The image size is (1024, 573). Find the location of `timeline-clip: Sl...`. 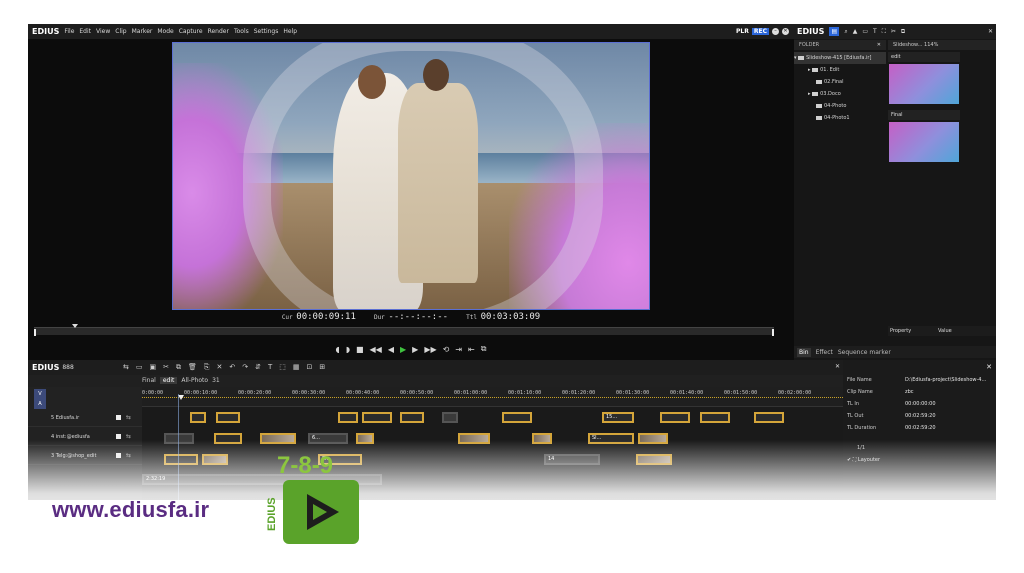

timeline-clip: Sl... is located at coordinates (611, 438).